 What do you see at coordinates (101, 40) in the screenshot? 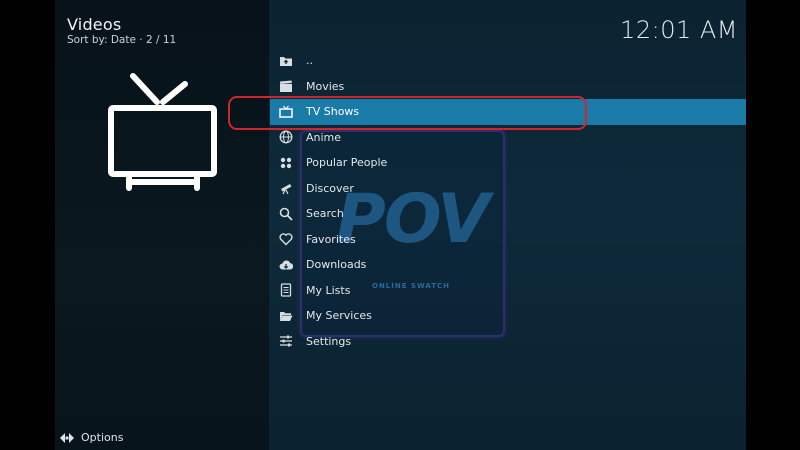
I see `sort-label: Sort by: Date` at bounding box center [101, 40].